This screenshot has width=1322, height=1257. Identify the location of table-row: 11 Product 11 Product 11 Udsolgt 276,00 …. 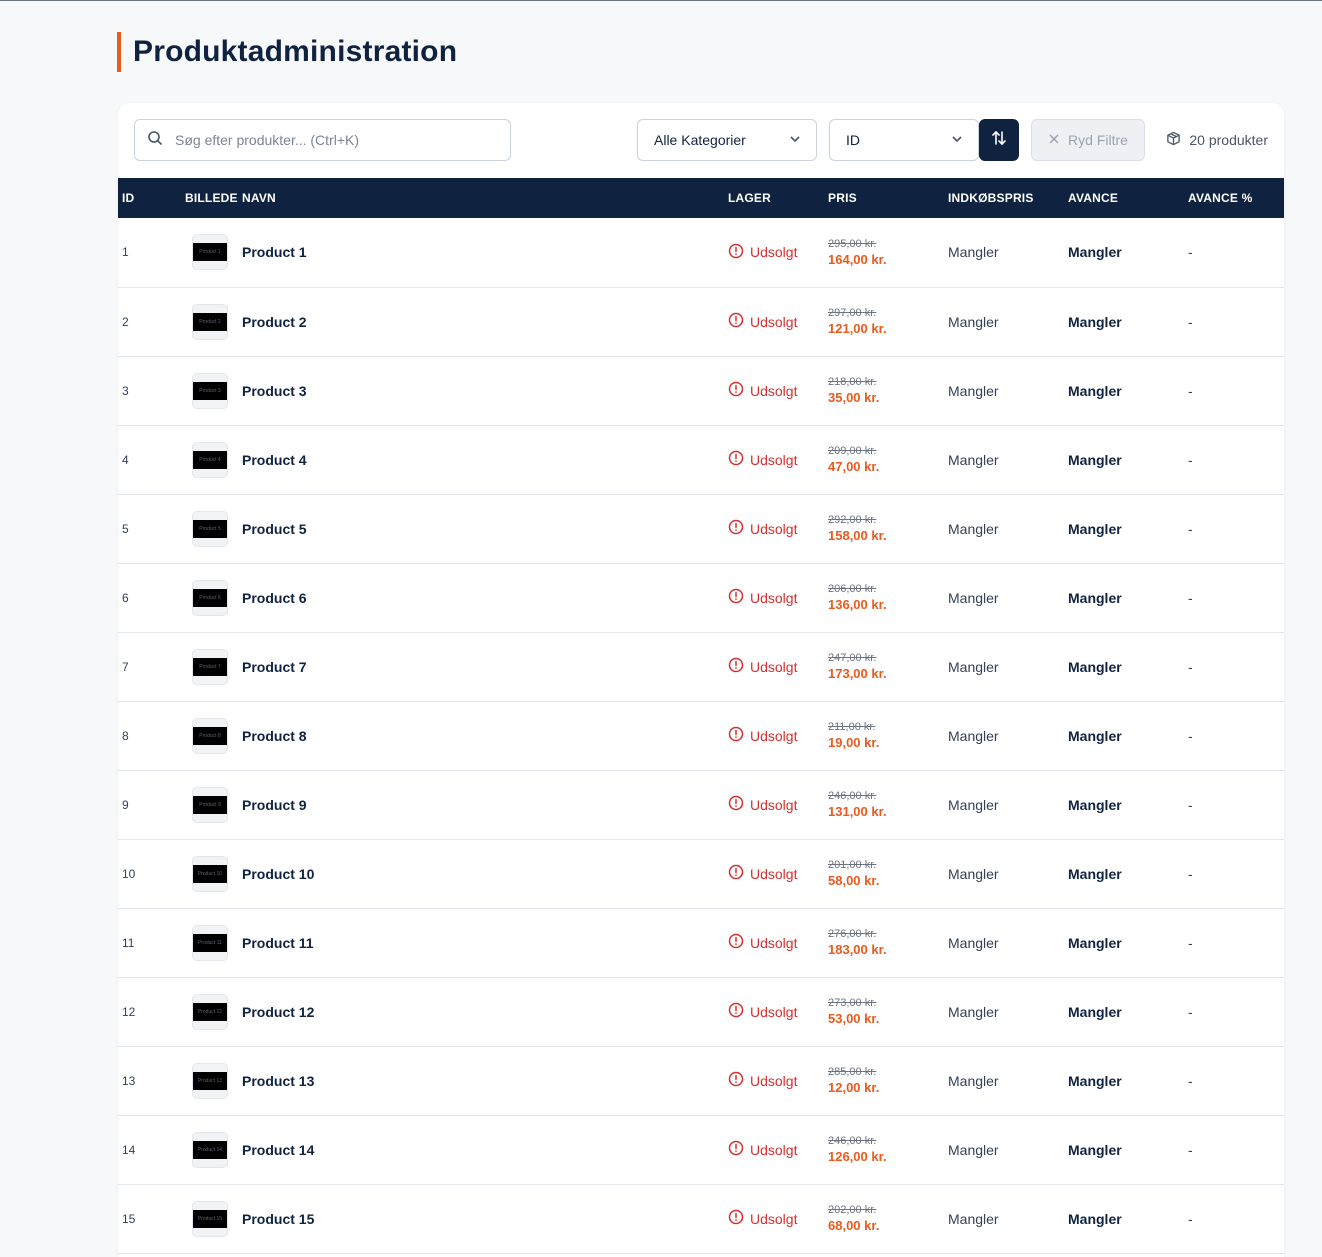
(701, 942).